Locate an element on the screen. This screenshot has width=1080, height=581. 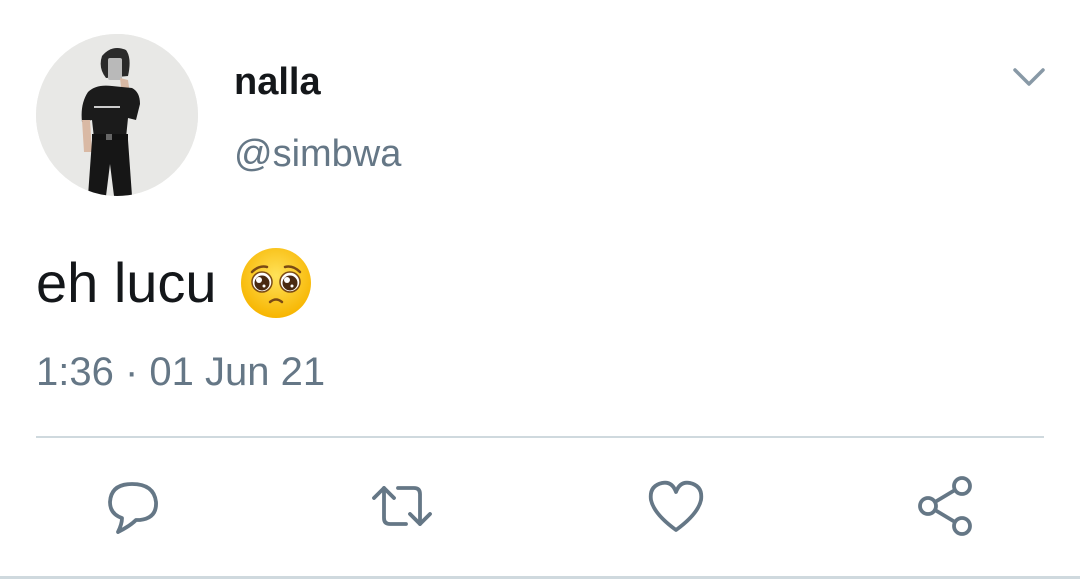
display-name: nalla is located at coordinates (277, 82).